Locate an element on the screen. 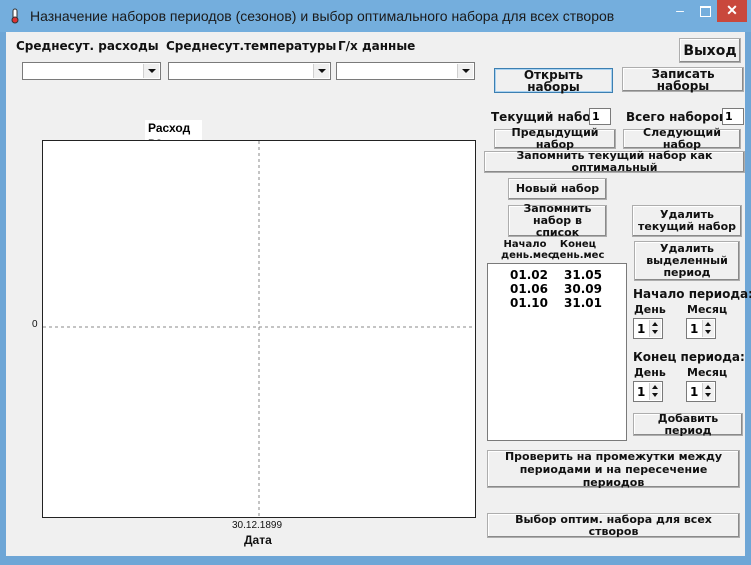 The image size is (751, 565). period-start-day-spinner: 1 is located at coordinates (648, 328).